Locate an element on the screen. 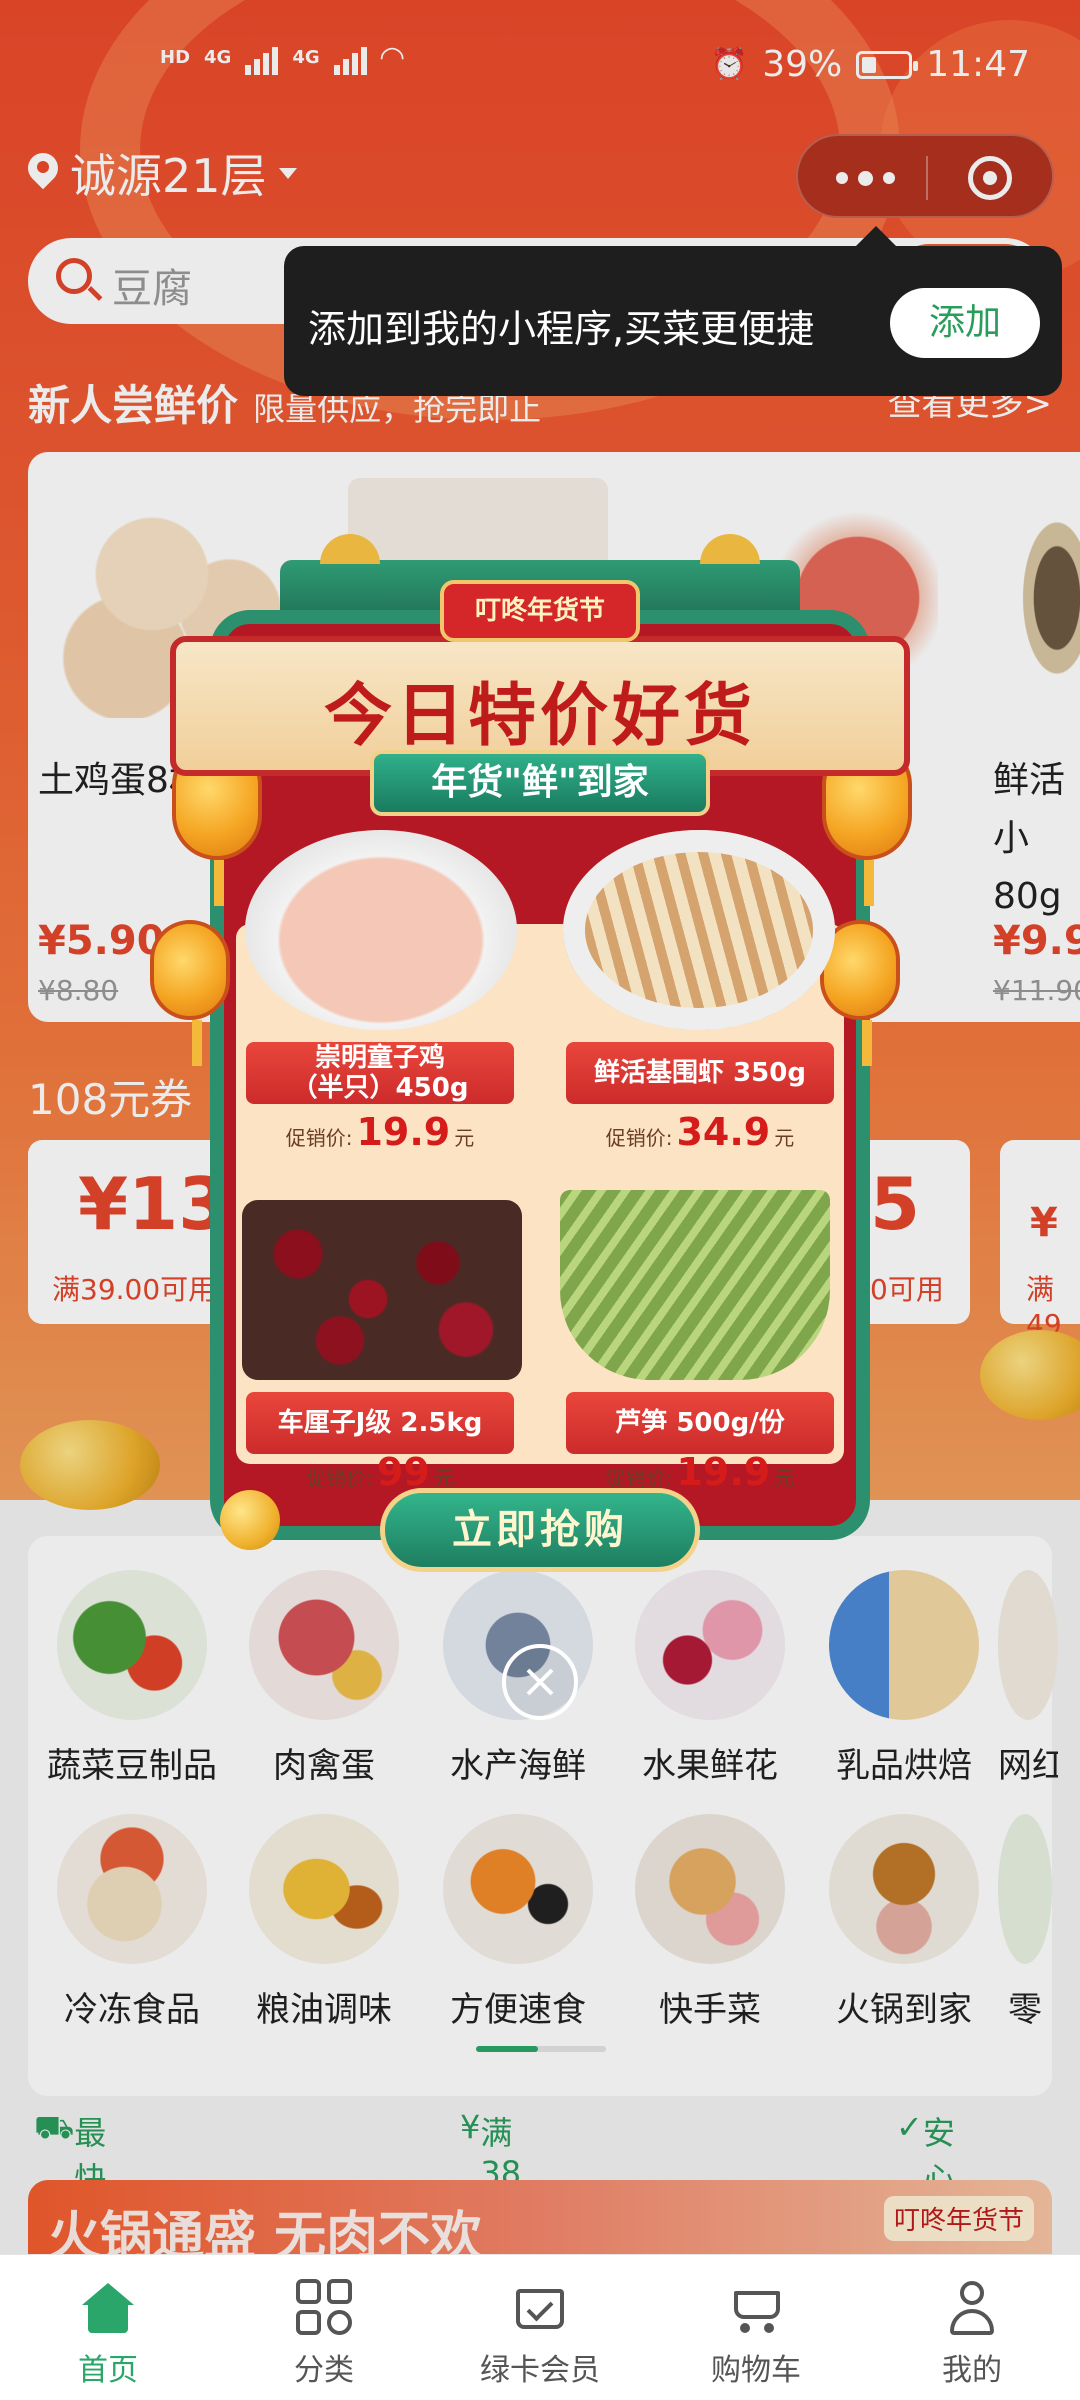 This screenshot has height=2400, width=1080. add-miniprogram-tooltip: 添加到我的小程序,买菜更便捷 添加 is located at coordinates (673, 311).